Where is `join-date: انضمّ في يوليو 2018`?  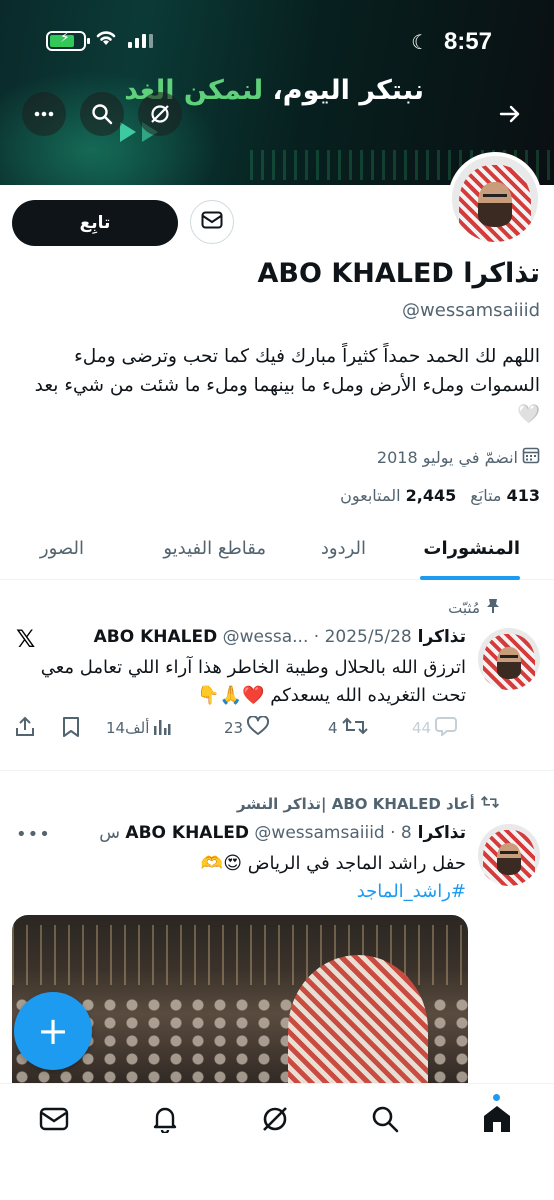 join-date: انضمّ في يوليو 2018 is located at coordinates (458, 457).